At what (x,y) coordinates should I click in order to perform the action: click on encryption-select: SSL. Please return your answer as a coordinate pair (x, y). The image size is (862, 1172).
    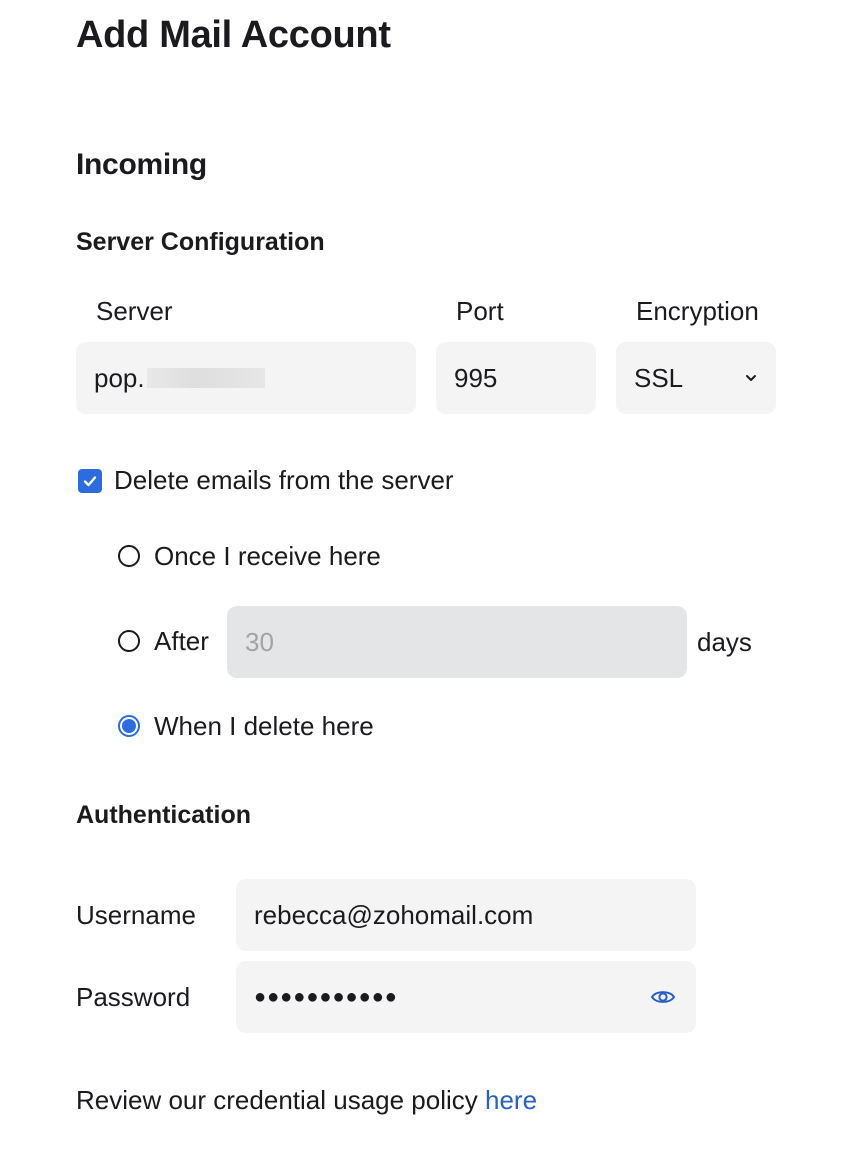
    Looking at the image, I should click on (696, 378).